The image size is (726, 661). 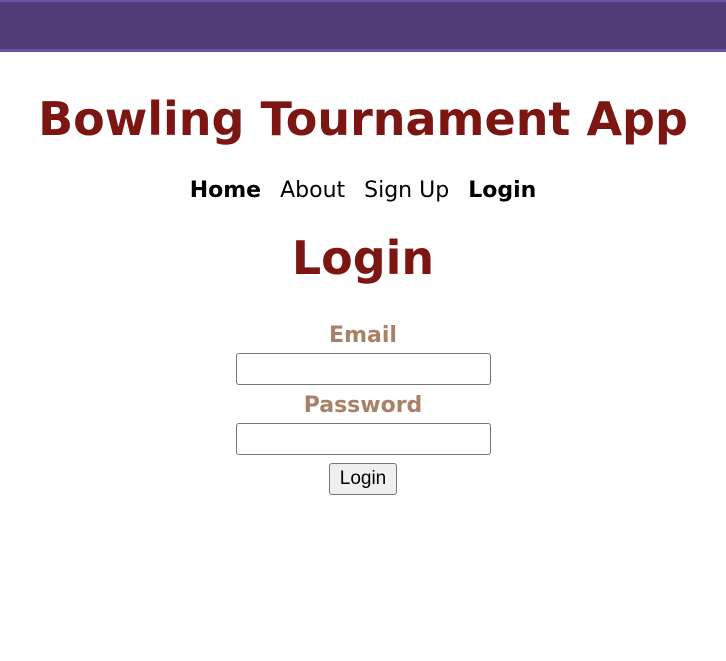 What do you see at coordinates (406, 190) in the screenshot?
I see `nav-signup-link: Sign Up` at bounding box center [406, 190].